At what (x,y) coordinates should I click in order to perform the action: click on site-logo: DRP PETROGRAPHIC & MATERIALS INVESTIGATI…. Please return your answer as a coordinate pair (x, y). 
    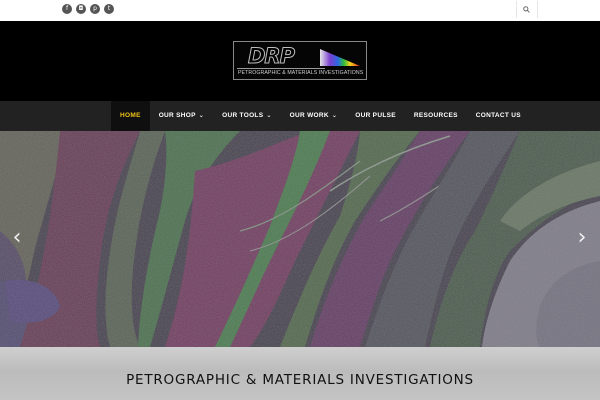
    Looking at the image, I should click on (300, 60).